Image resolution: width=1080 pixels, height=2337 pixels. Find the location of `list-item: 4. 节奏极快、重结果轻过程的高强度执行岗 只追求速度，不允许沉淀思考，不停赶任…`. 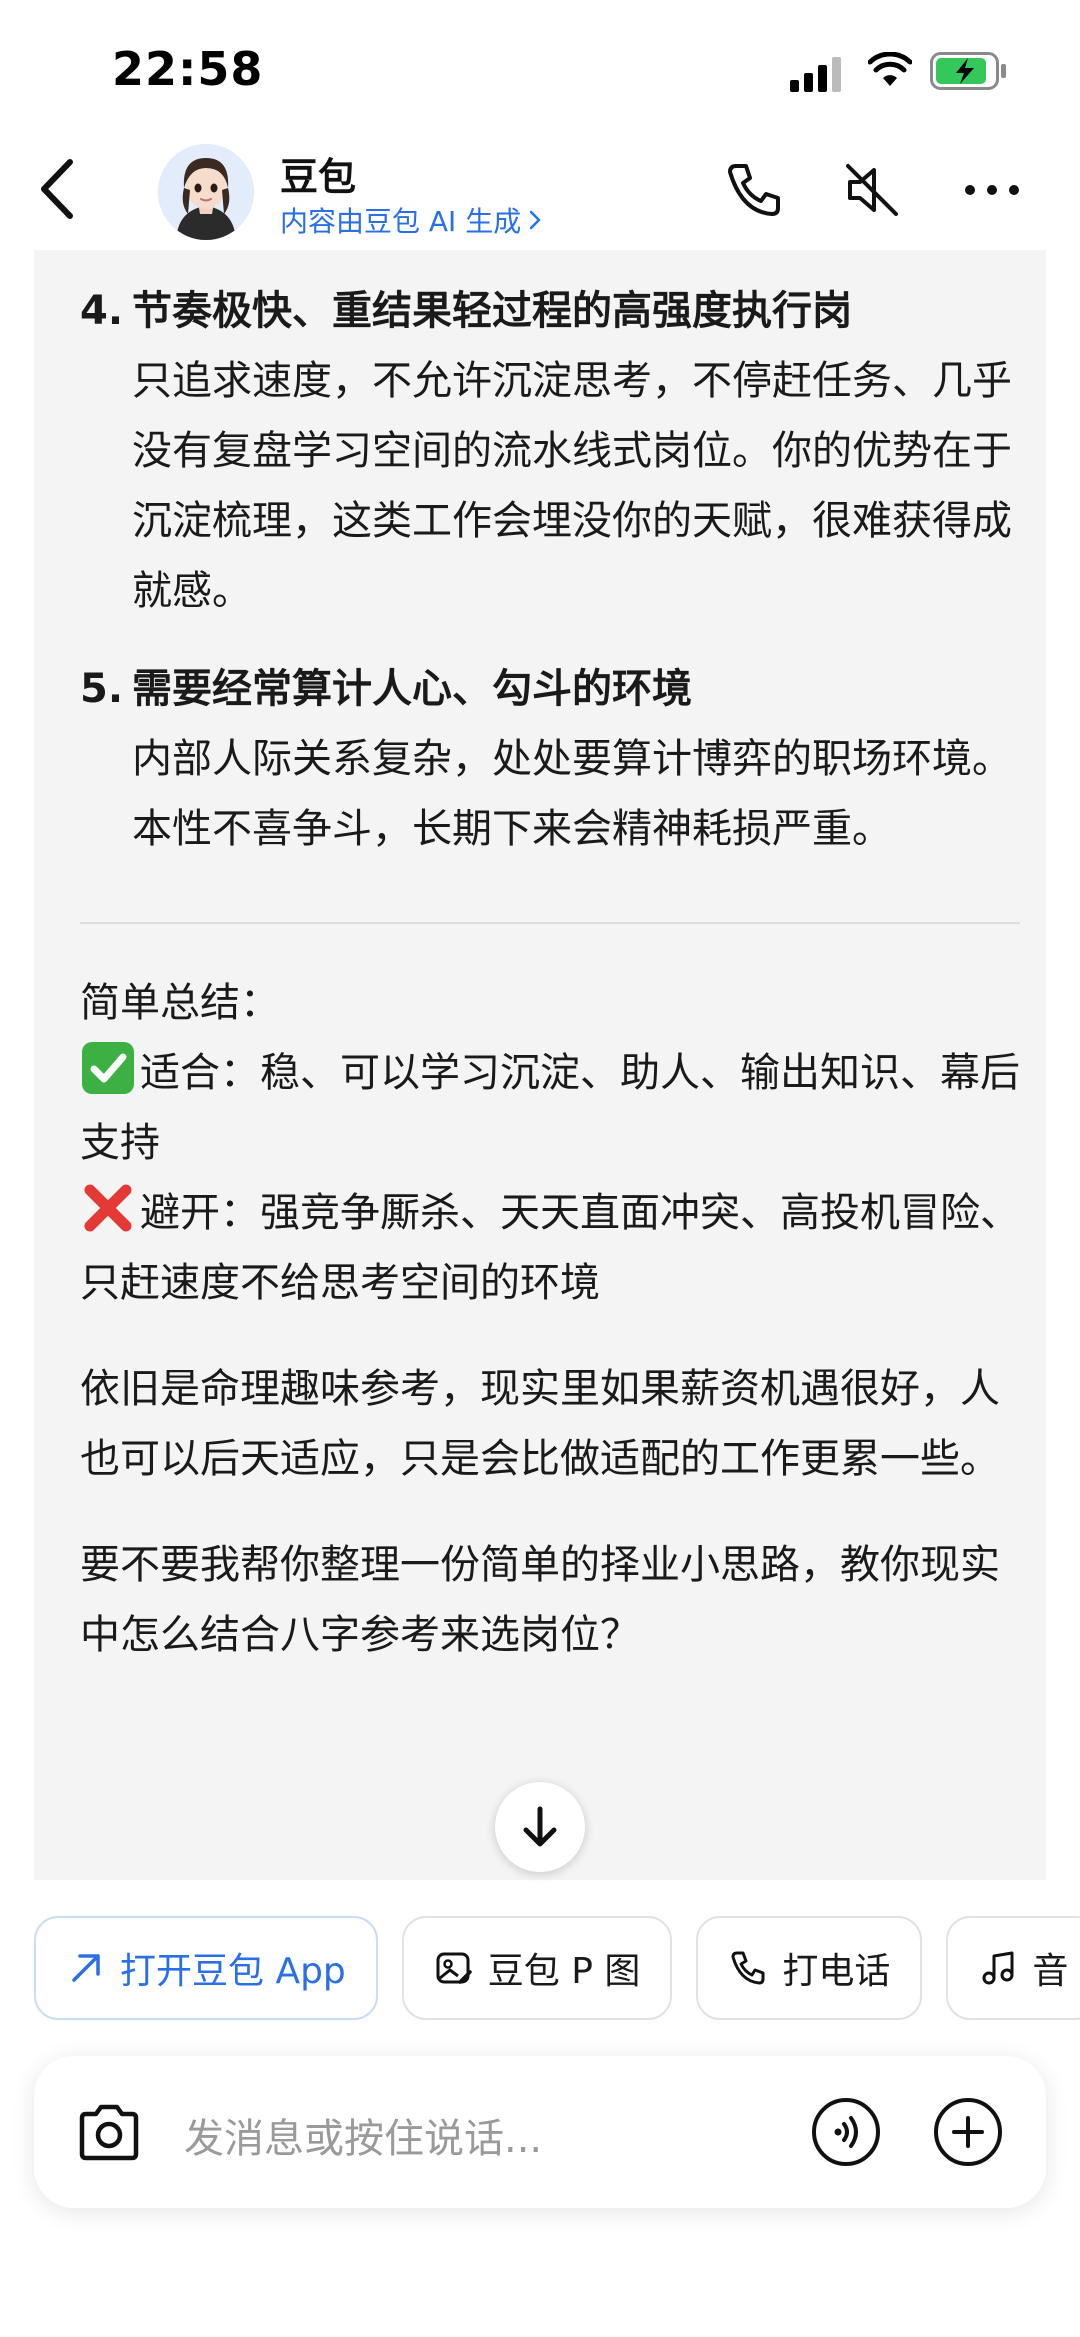

list-item: 4. 节奏极快、重结果轻过程的高强度执行岗 只追求速度，不允许沉淀思考，不停赶任… is located at coordinates (550, 451).